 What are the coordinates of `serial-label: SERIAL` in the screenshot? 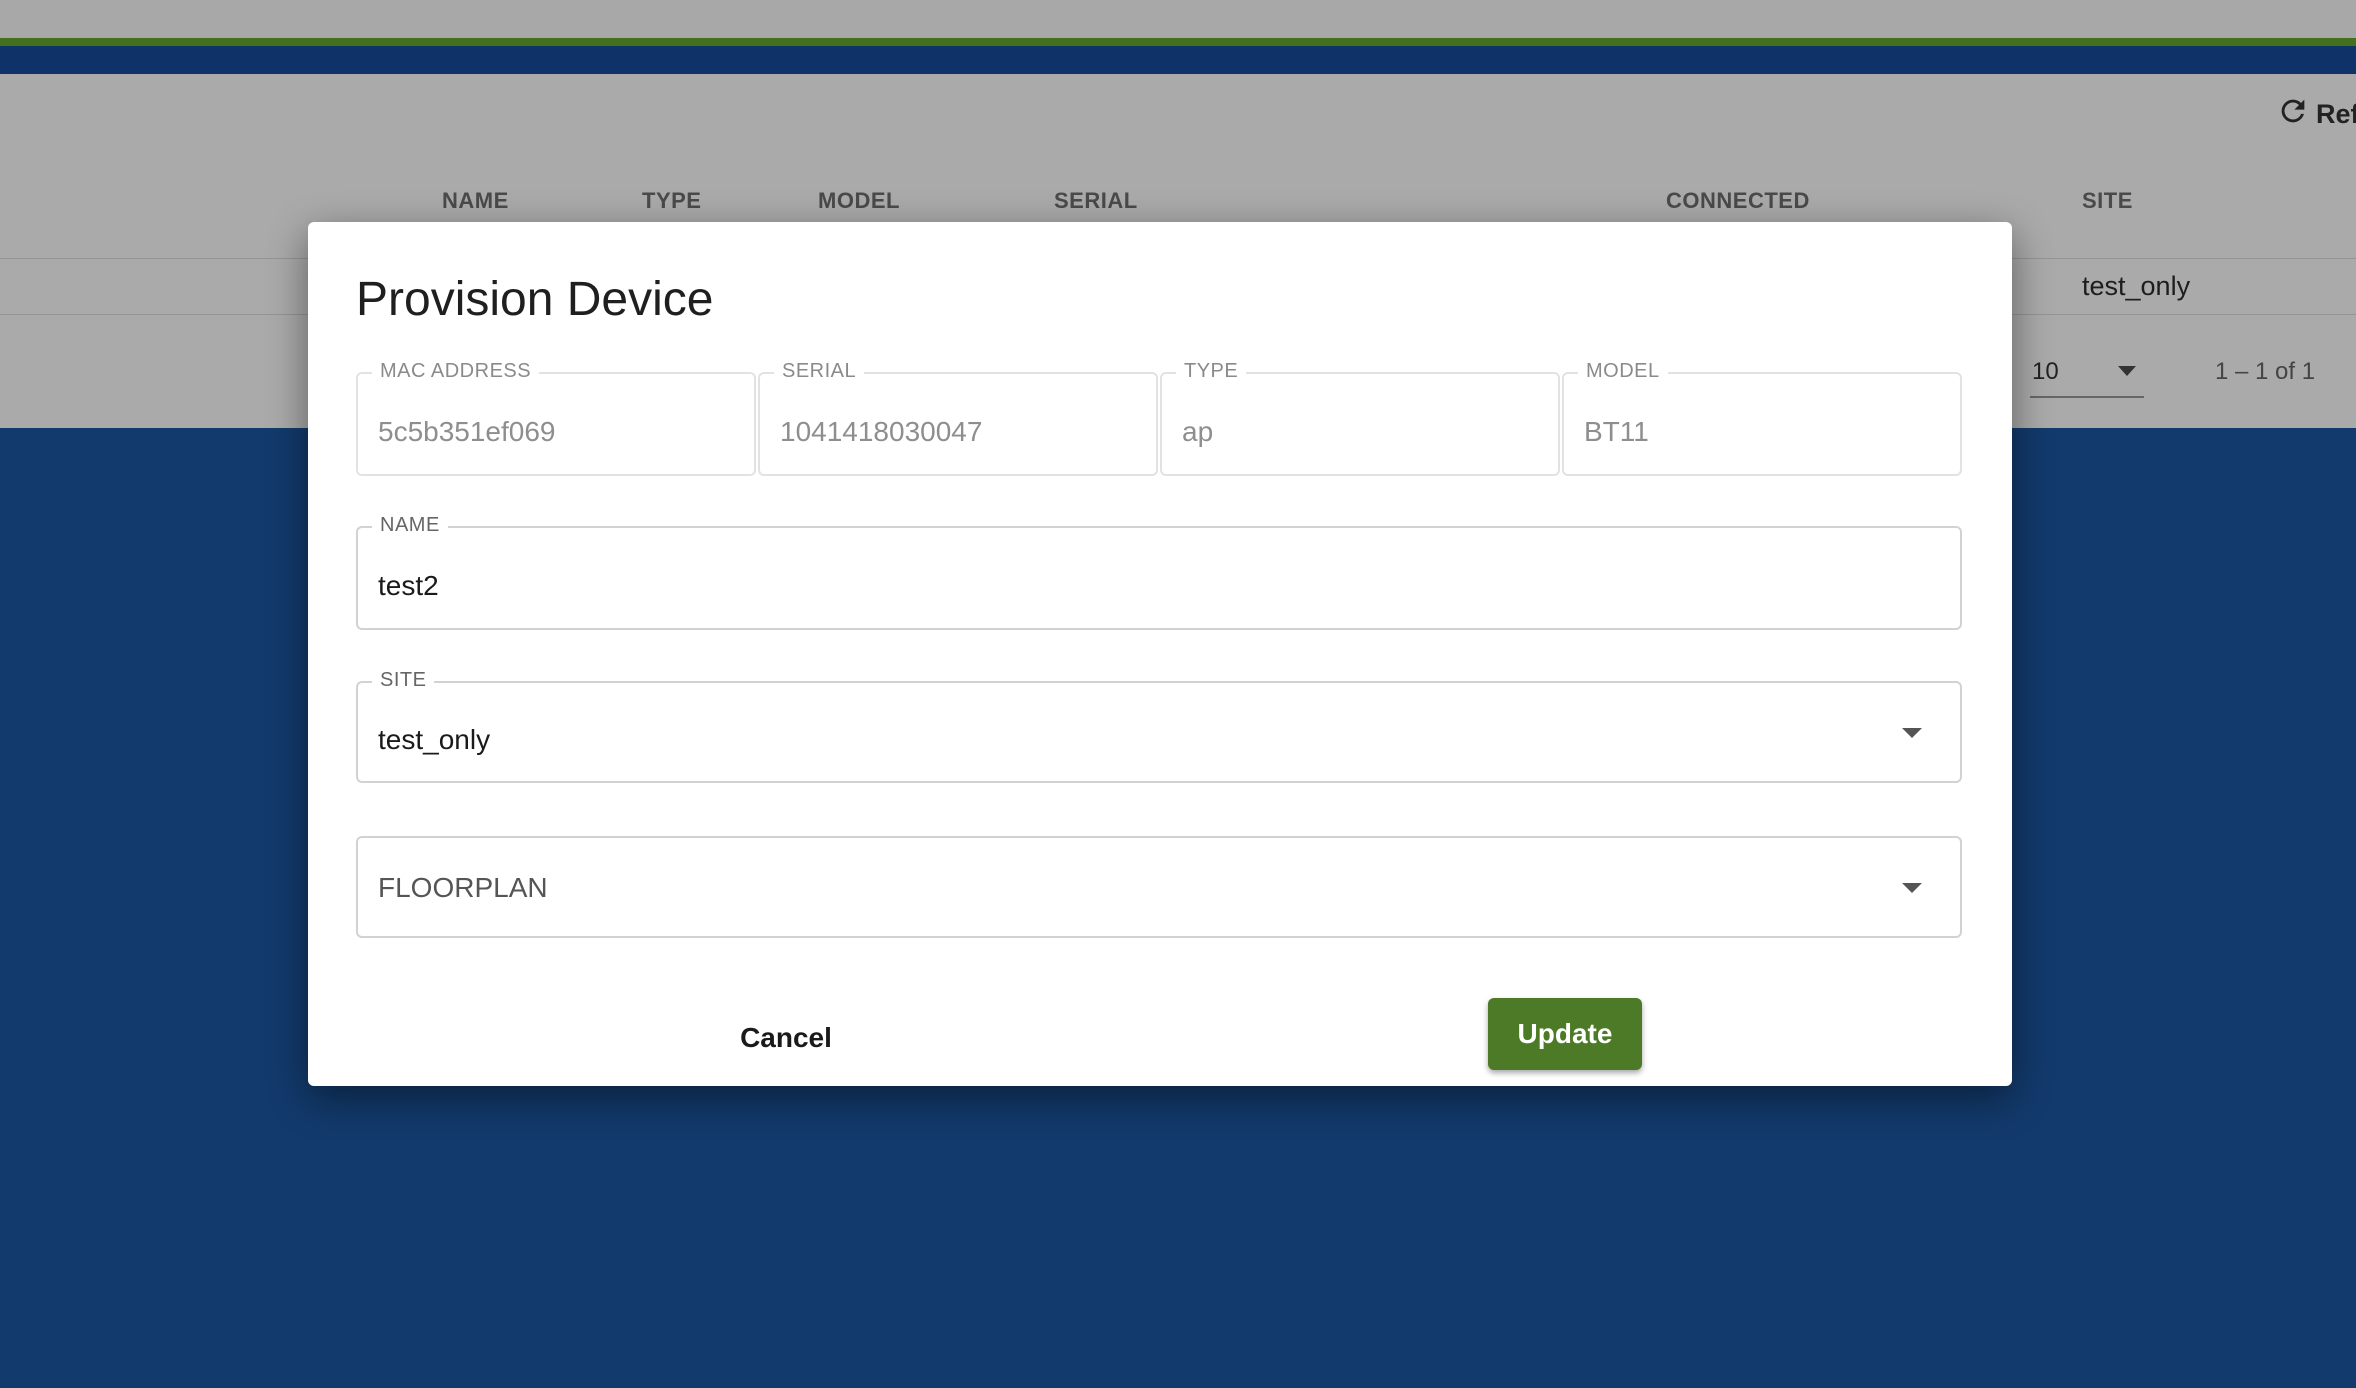 It's located at (819, 371).